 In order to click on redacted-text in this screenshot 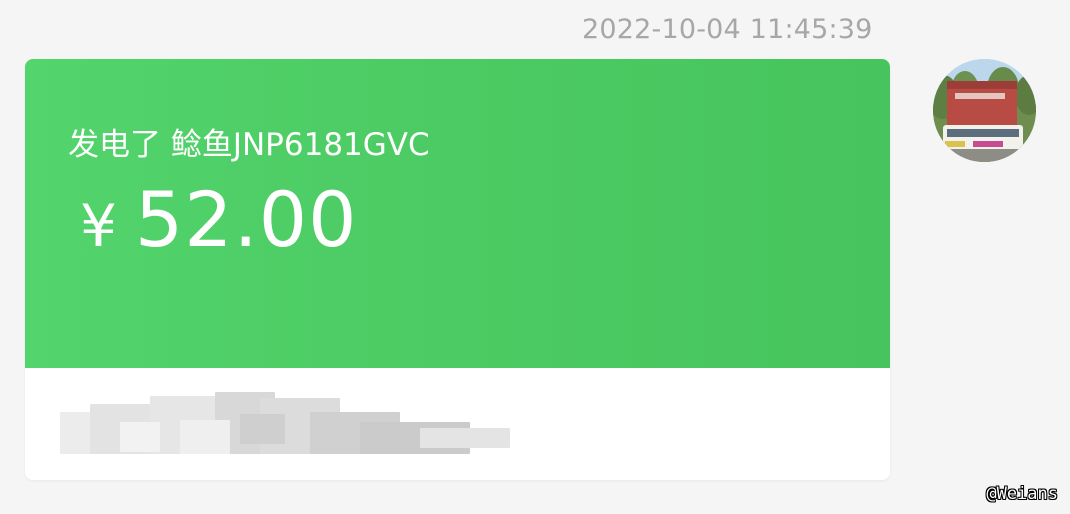, I will do `click(285, 425)`.